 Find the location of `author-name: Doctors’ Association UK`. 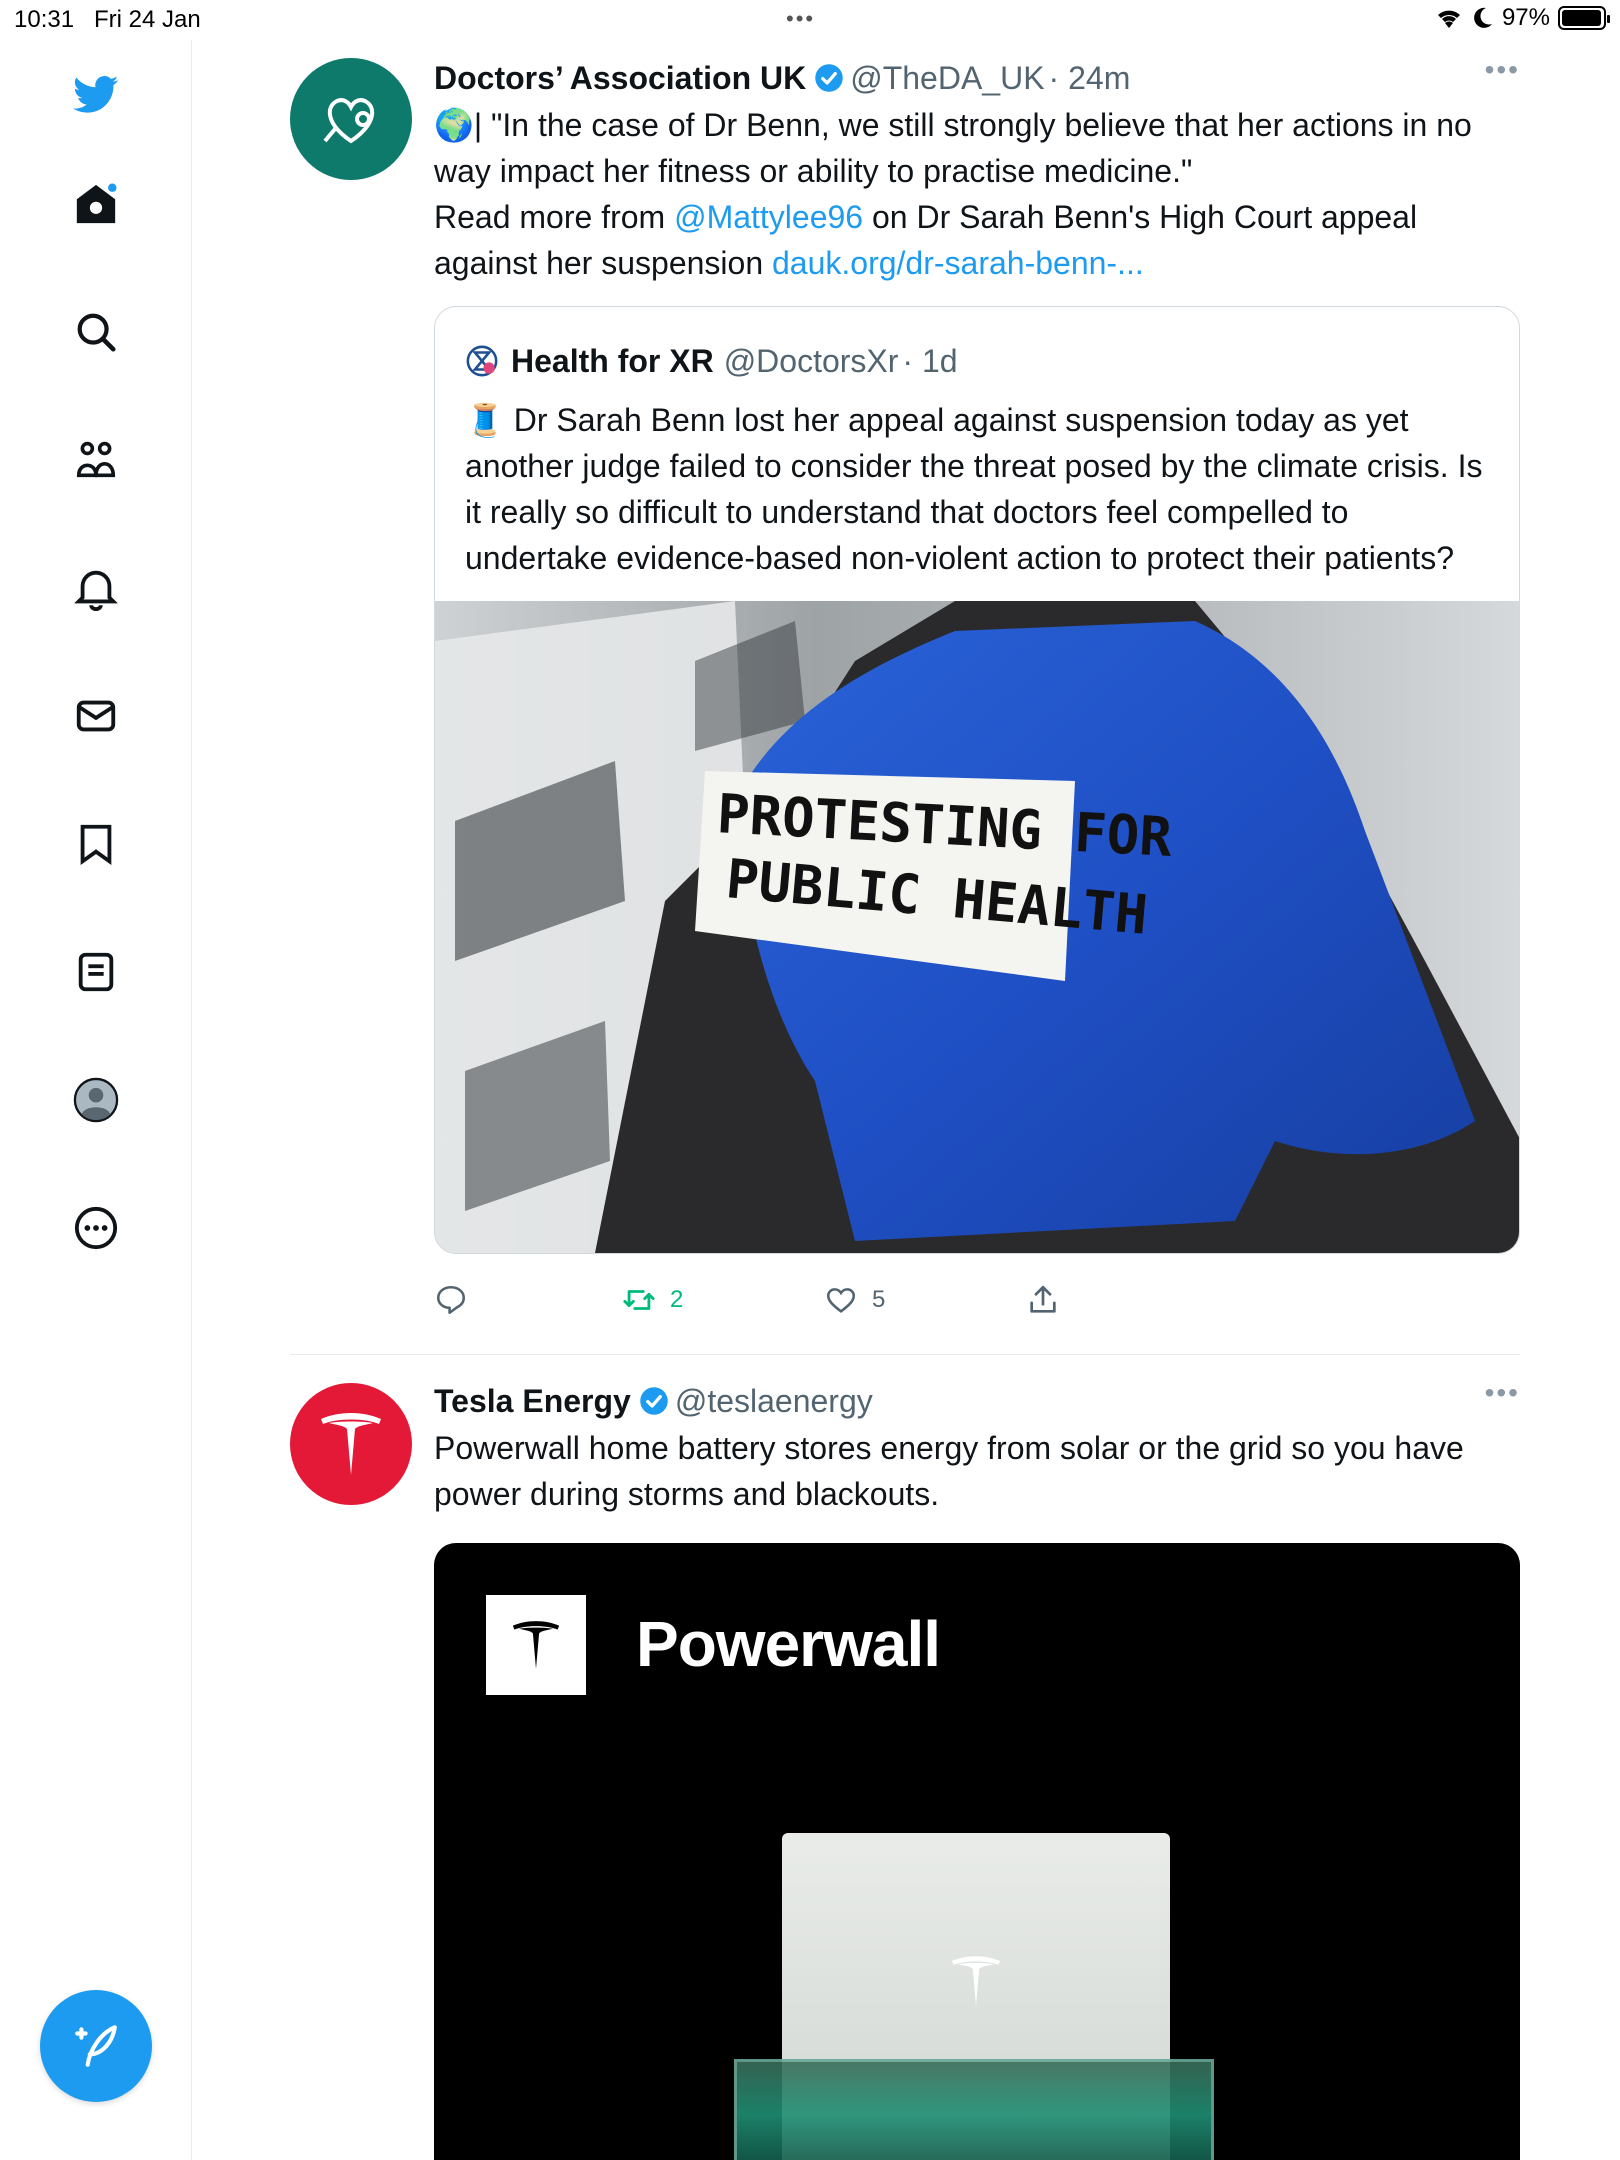

author-name: Doctors’ Association UK is located at coordinates (620, 78).